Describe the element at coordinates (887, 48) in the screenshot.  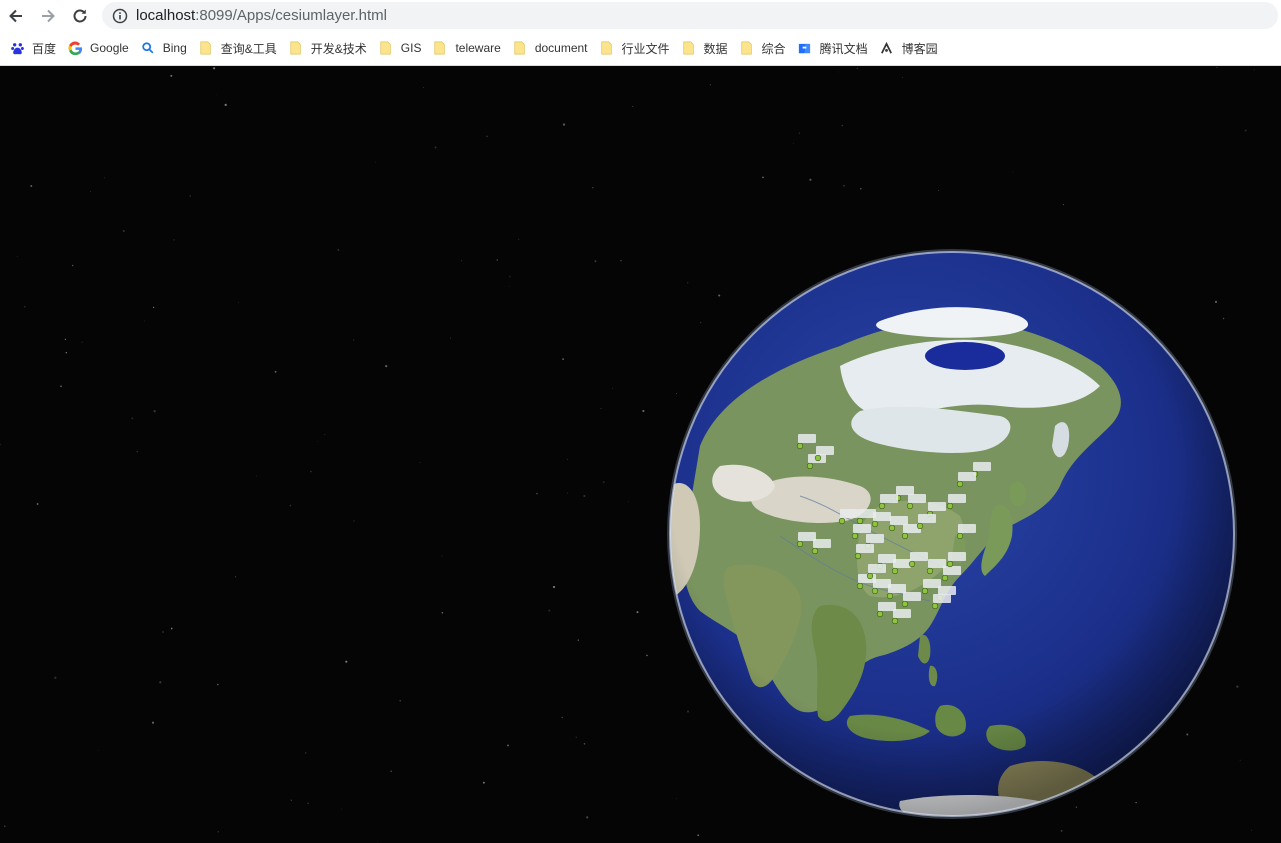
I see `cnblogs-icon` at that location.